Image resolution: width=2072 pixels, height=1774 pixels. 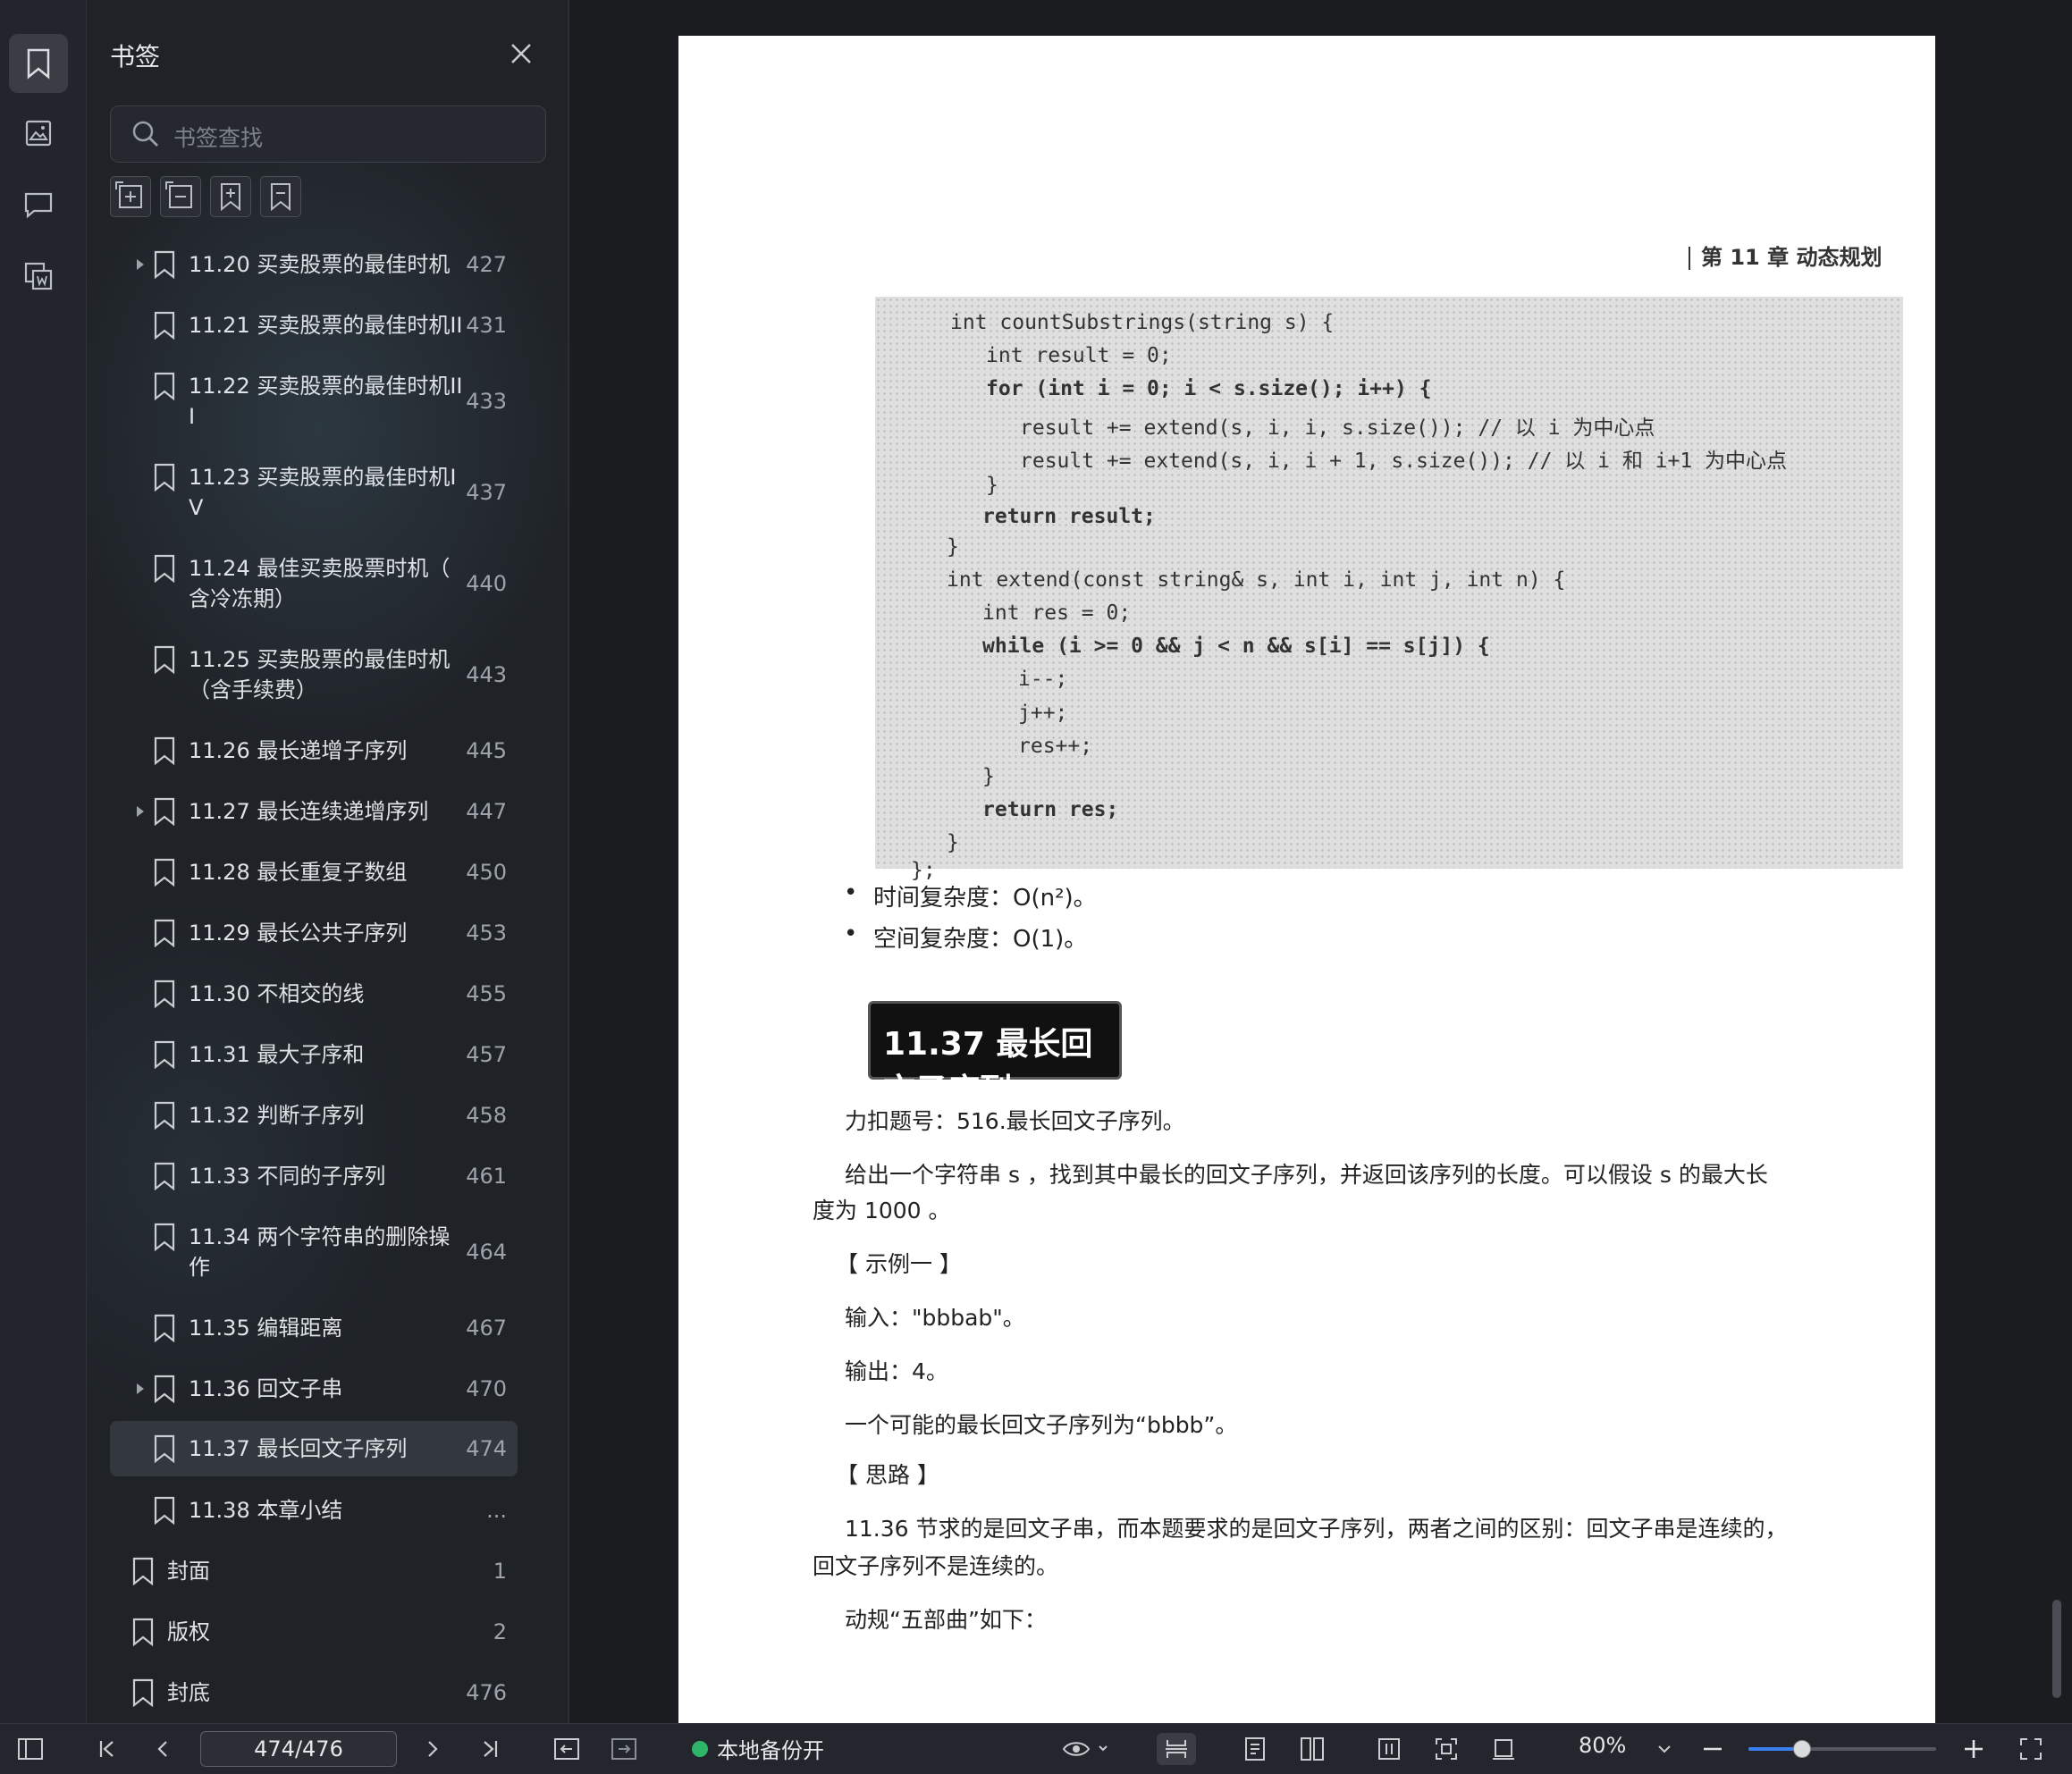 What do you see at coordinates (486, 493) in the screenshot?
I see `bookmark-page-number: 437` at bounding box center [486, 493].